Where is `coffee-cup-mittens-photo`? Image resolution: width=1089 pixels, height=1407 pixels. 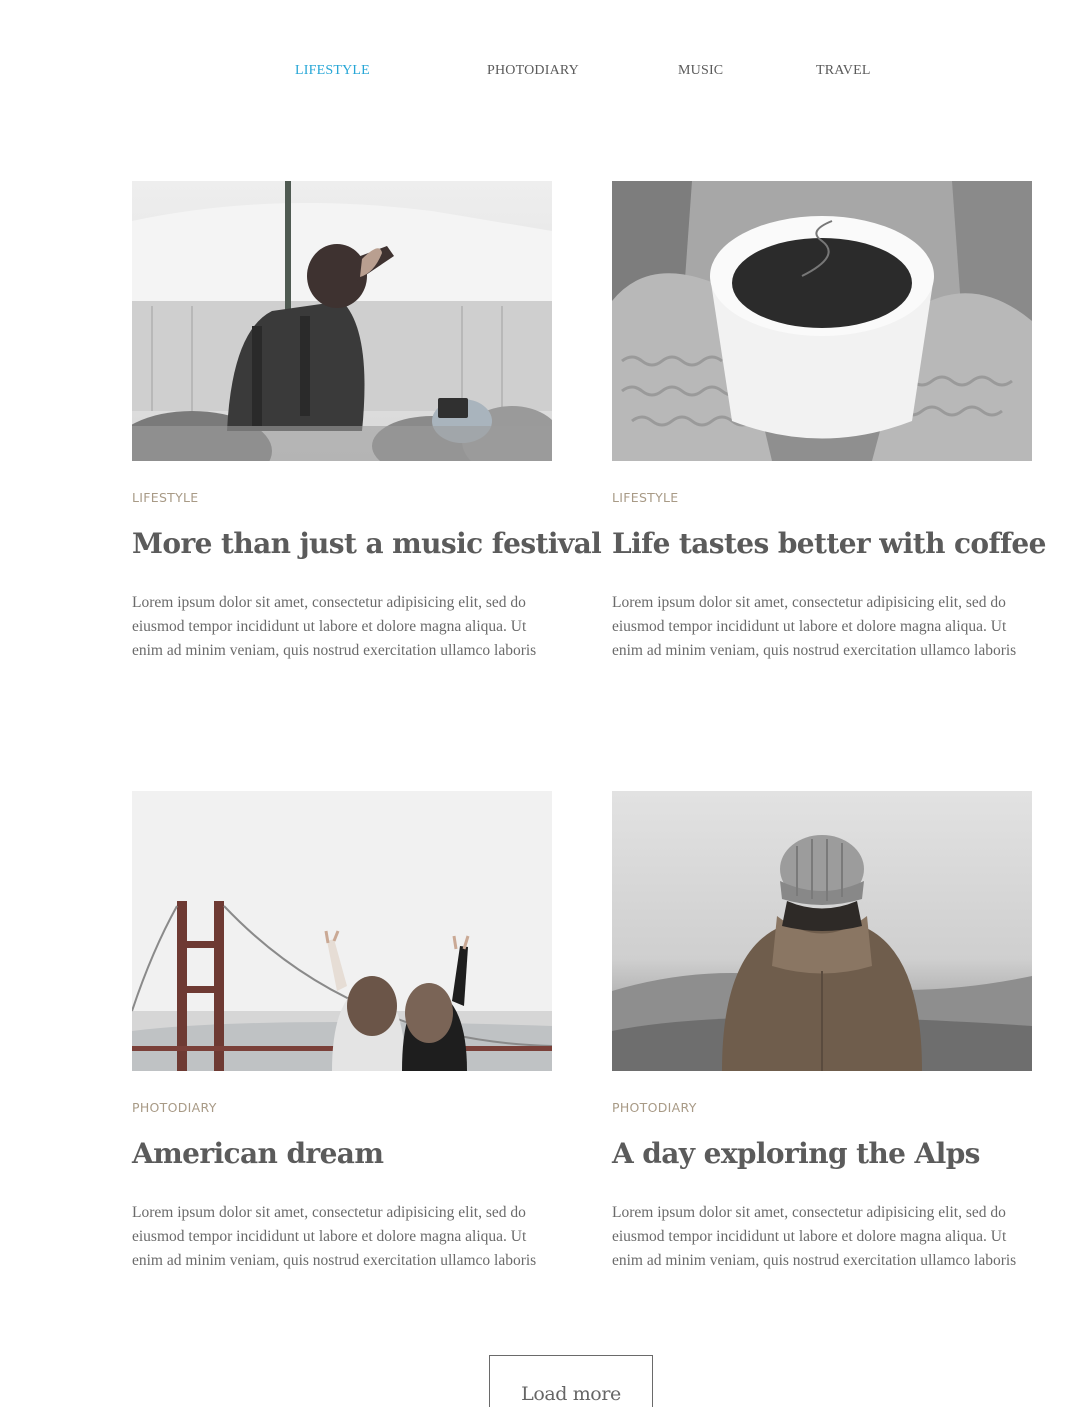
coffee-cup-mittens-photo is located at coordinates (822, 321).